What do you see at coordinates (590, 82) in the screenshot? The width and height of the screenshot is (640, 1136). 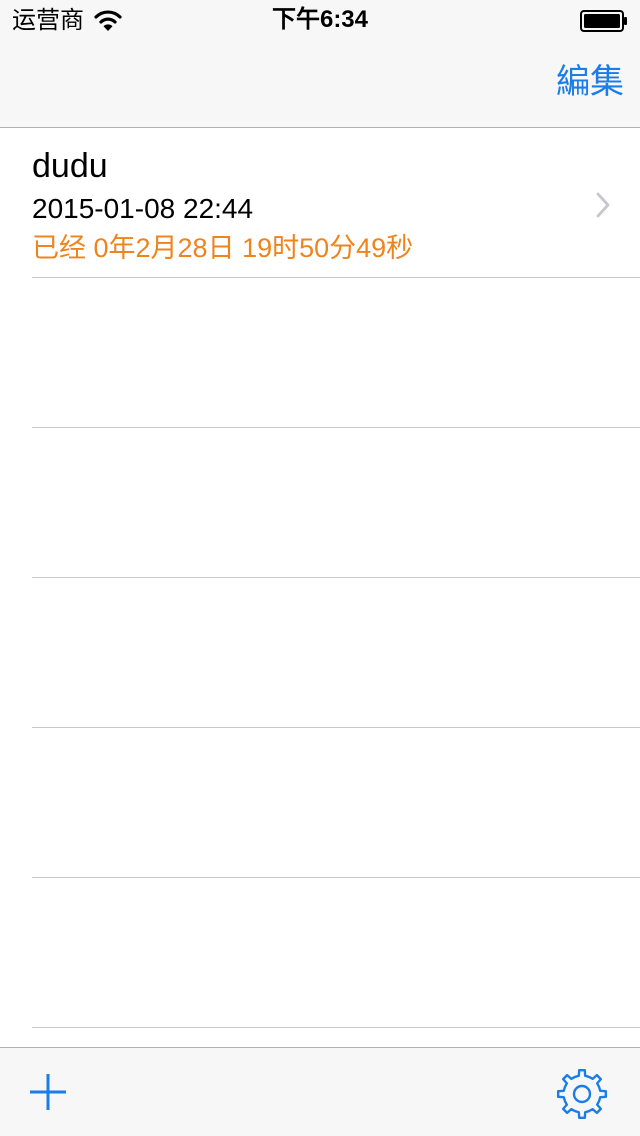 I see `edit-button: 編集` at bounding box center [590, 82].